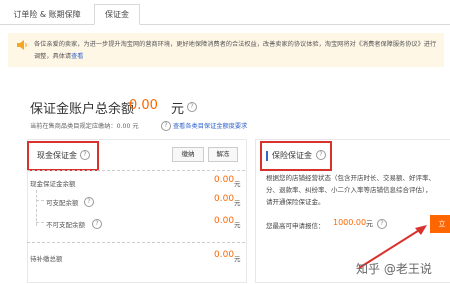 This screenshot has width=450, height=284. Describe the element at coordinates (267, 156) in the screenshot. I see `title-accent-bar` at that location.